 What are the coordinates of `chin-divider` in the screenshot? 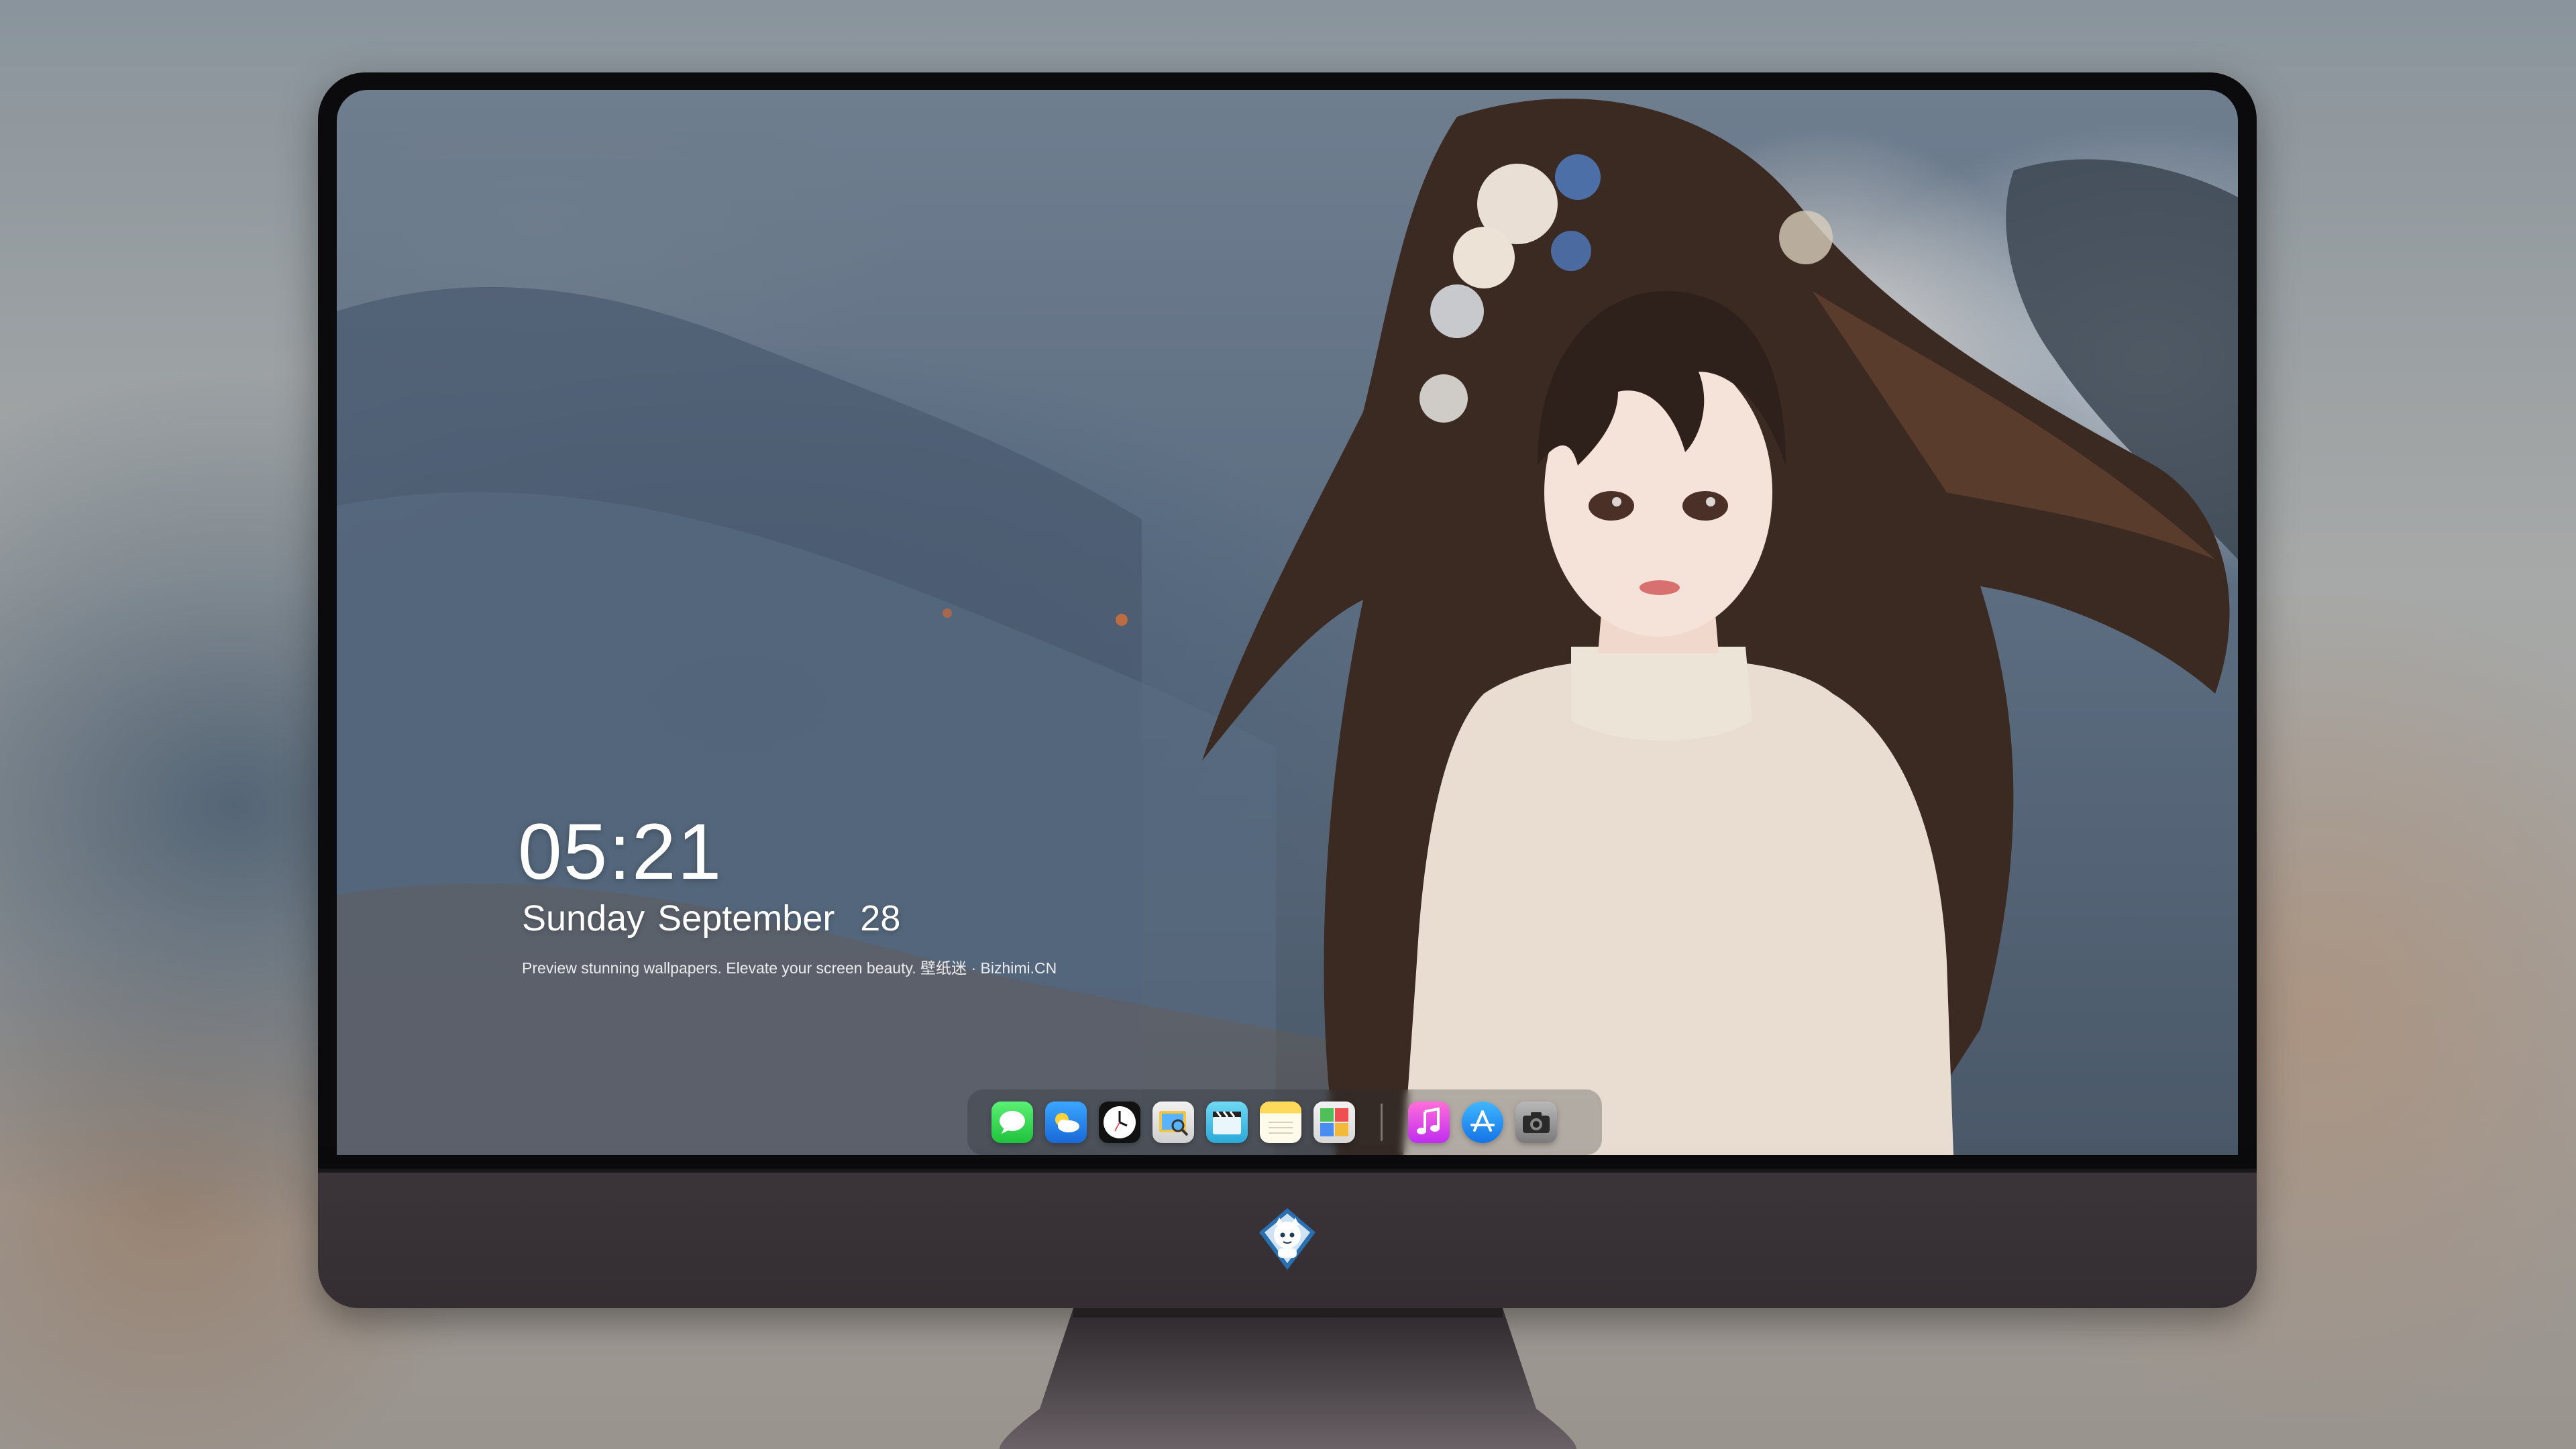 It's located at (1287, 1171).